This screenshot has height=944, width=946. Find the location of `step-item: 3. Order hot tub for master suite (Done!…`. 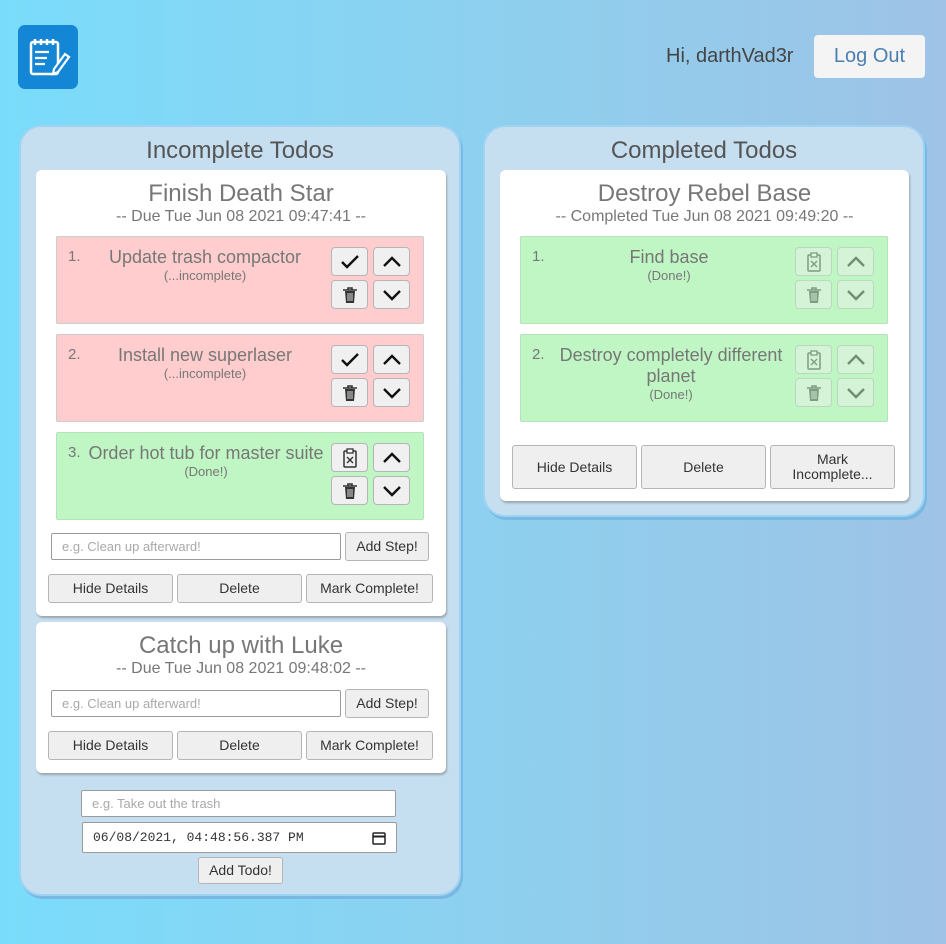

step-item: 3. Order hot tub for master suite (Done!… is located at coordinates (240, 476).